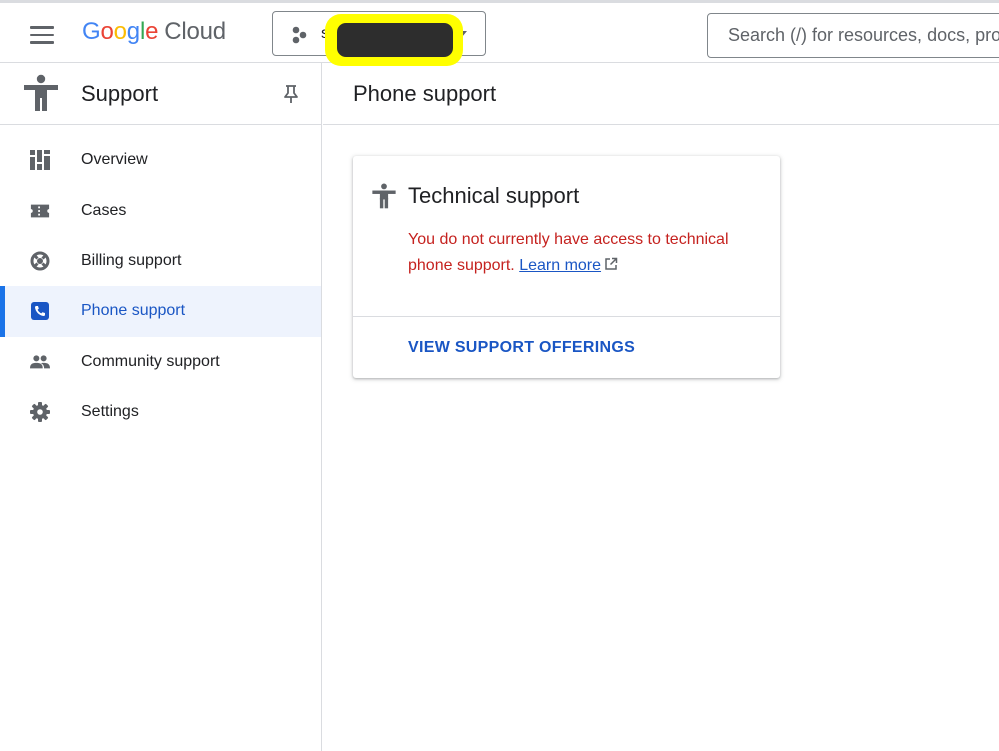  Describe the element at coordinates (110, 412) in the screenshot. I see `sidebar-item-label: Settings` at that location.